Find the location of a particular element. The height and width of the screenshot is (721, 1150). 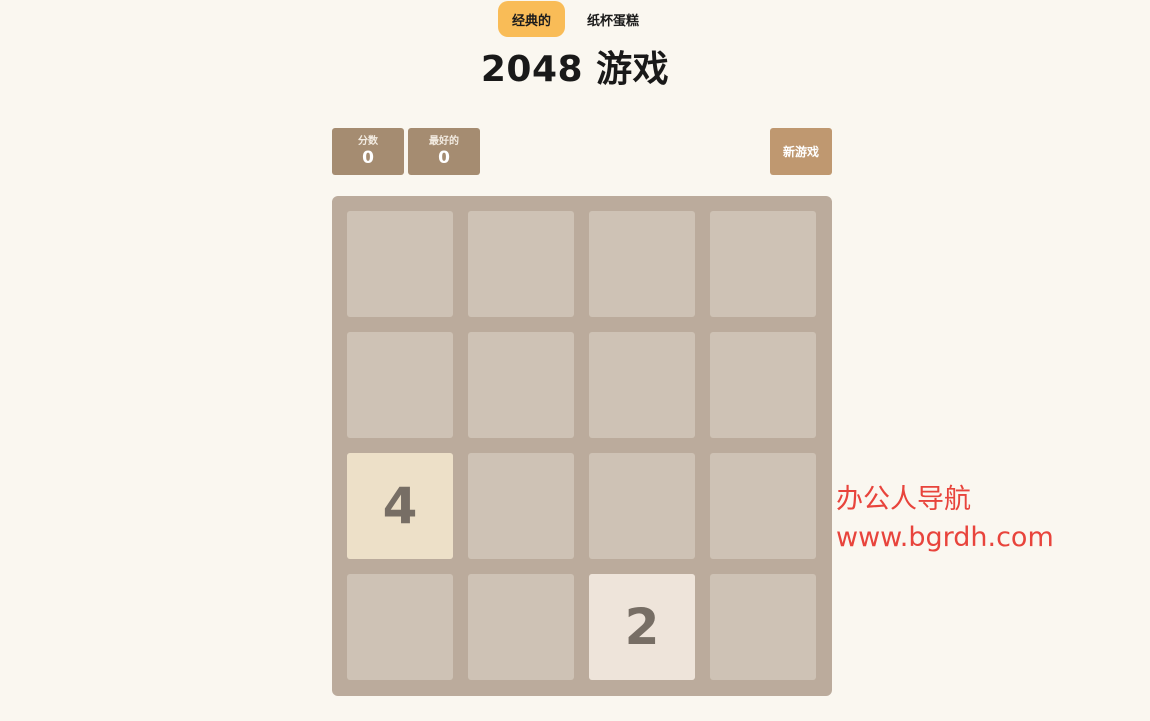

page-title: 2048 游戏 is located at coordinates (575, 69).